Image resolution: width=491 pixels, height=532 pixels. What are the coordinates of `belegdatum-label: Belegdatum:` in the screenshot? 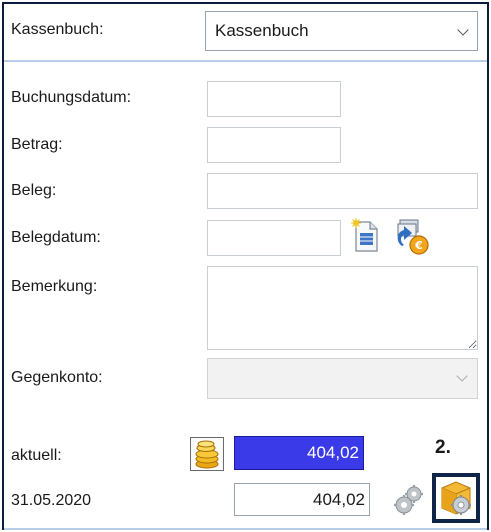 It's located at (56, 237).